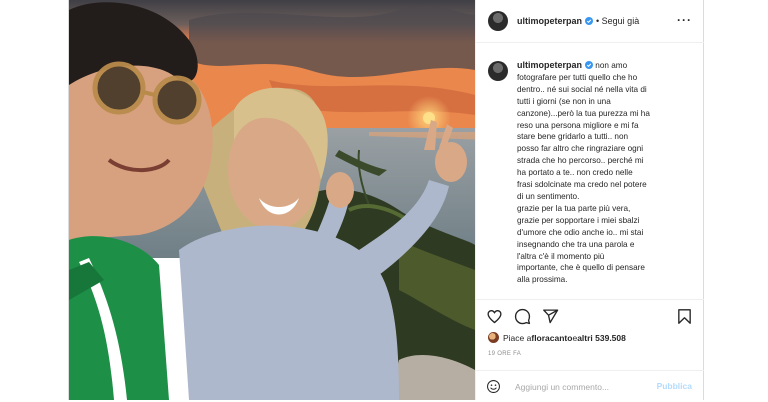 The image size is (768, 402). Describe the element at coordinates (601, 338) in the screenshot. I see `likes-others-link: altri 539.508` at that location.